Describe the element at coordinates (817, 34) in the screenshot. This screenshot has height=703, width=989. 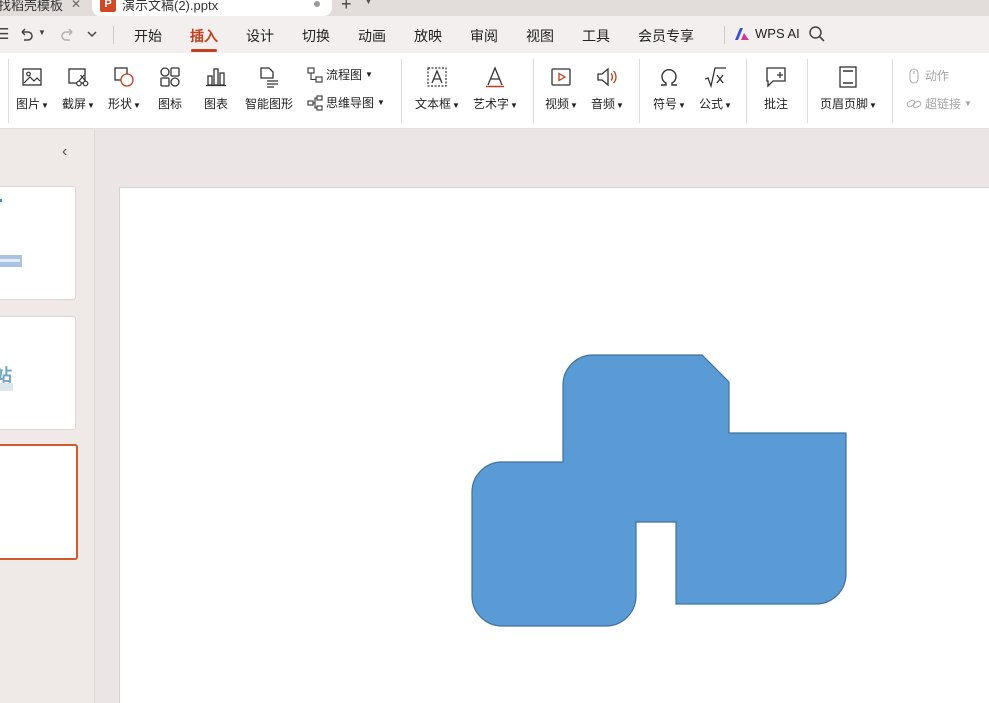
I see `search-icon` at that location.